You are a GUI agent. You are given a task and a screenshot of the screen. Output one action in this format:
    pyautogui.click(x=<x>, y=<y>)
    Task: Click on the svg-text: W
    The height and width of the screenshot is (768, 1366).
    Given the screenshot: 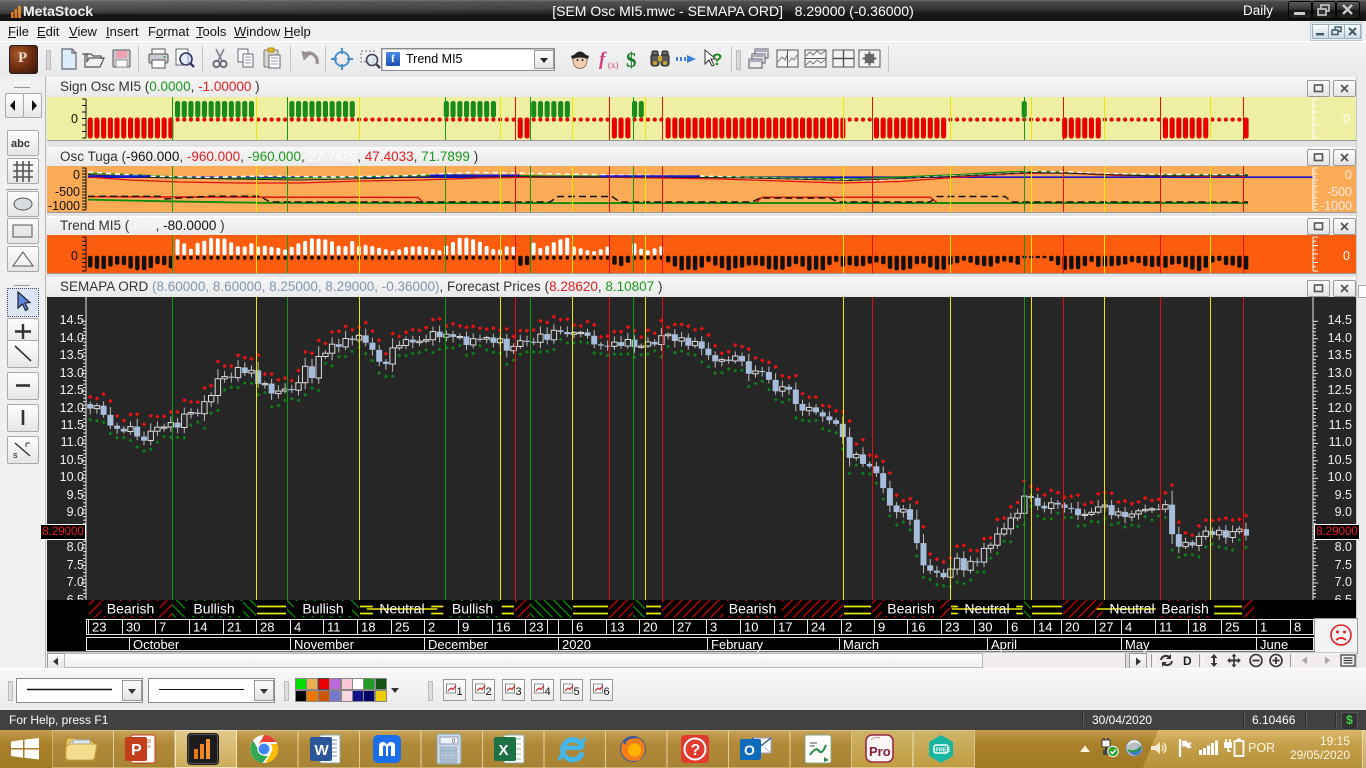 What is the action you would take?
    pyautogui.click(x=321, y=750)
    